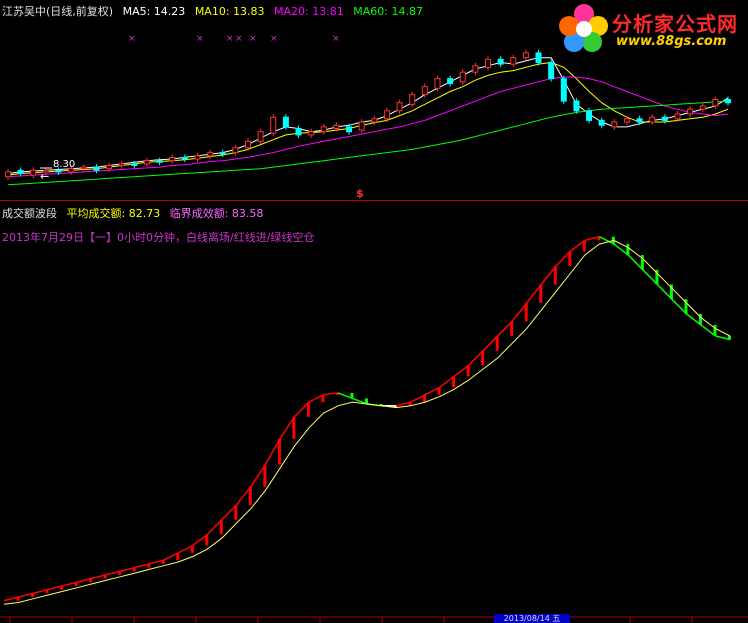  Describe the element at coordinates (158, 237) in the screenshot. I see `info-line: 2013年7月29日【一】0小时0分钟，白线离场/红线进/绿线空仓` at that location.